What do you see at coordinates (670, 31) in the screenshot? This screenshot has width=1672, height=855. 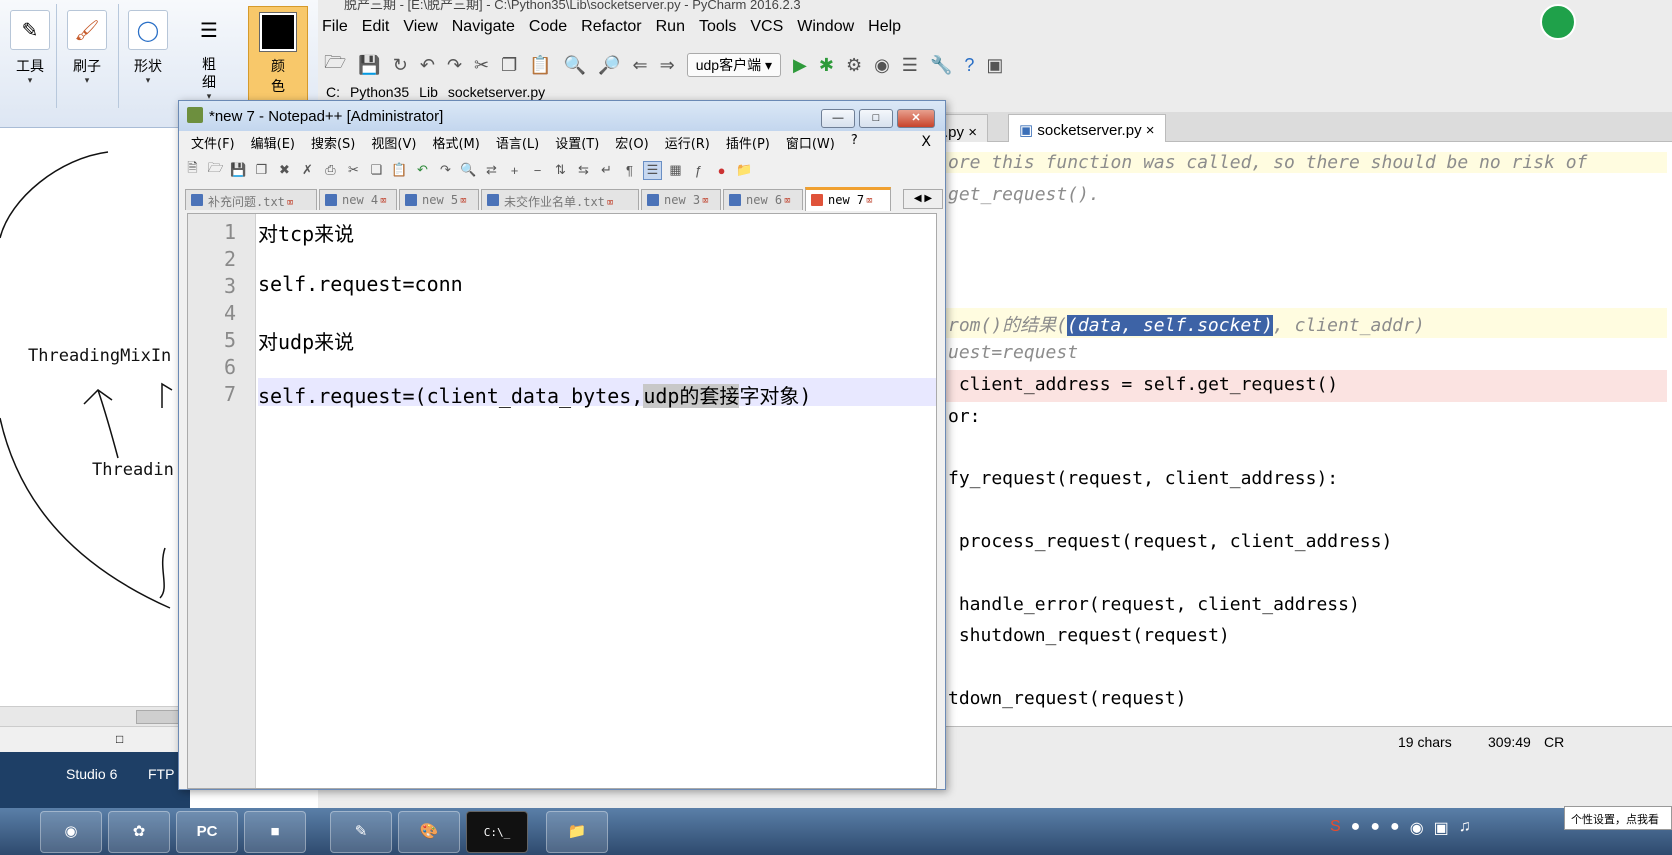 I see `menu-run: Run` at bounding box center [670, 31].